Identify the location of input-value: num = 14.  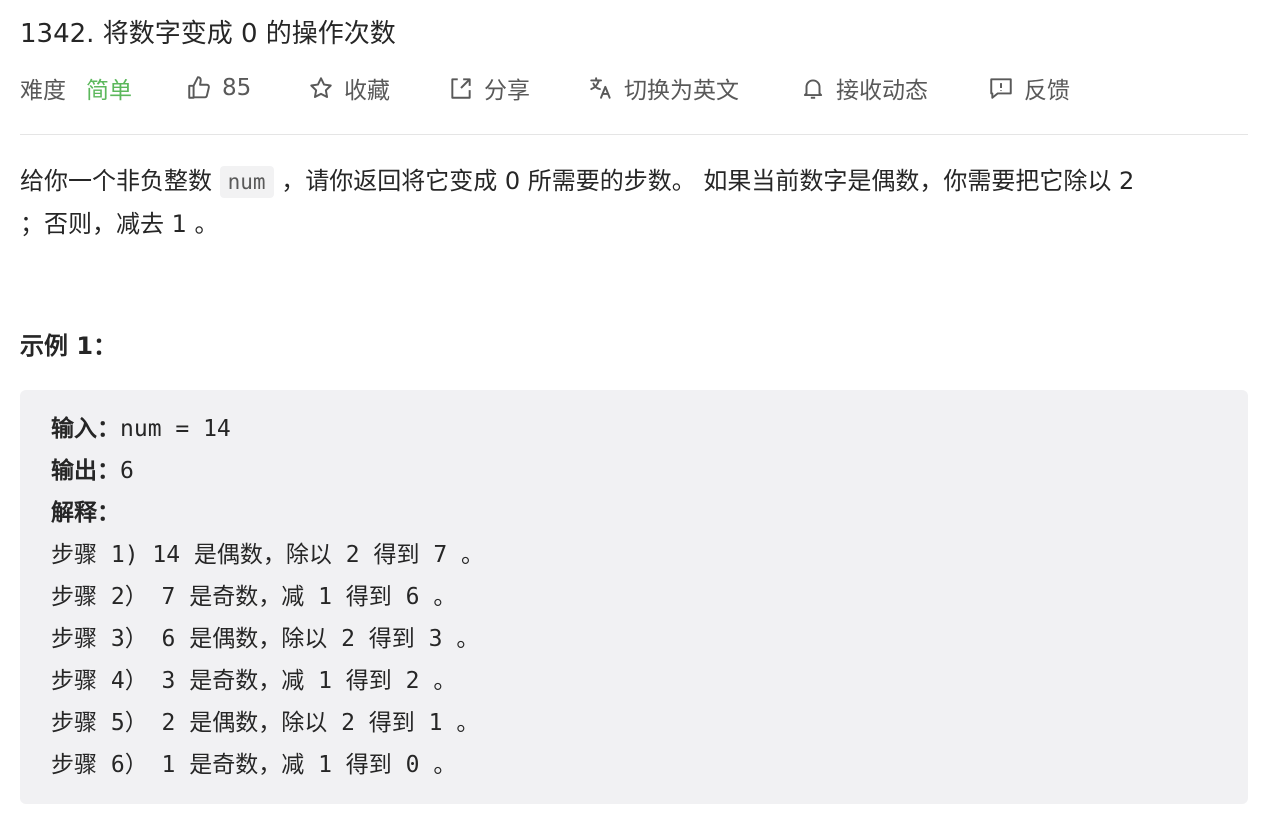
(175, 429).